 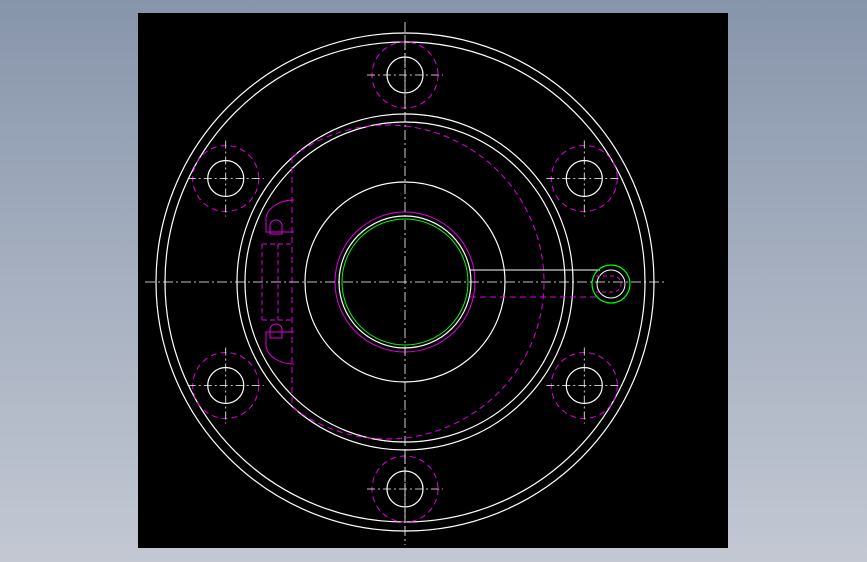 What do you see at coordinates (276, 331) in the screenshot?
I see `lower-pocket-detail` at bounding box center [276, 331].